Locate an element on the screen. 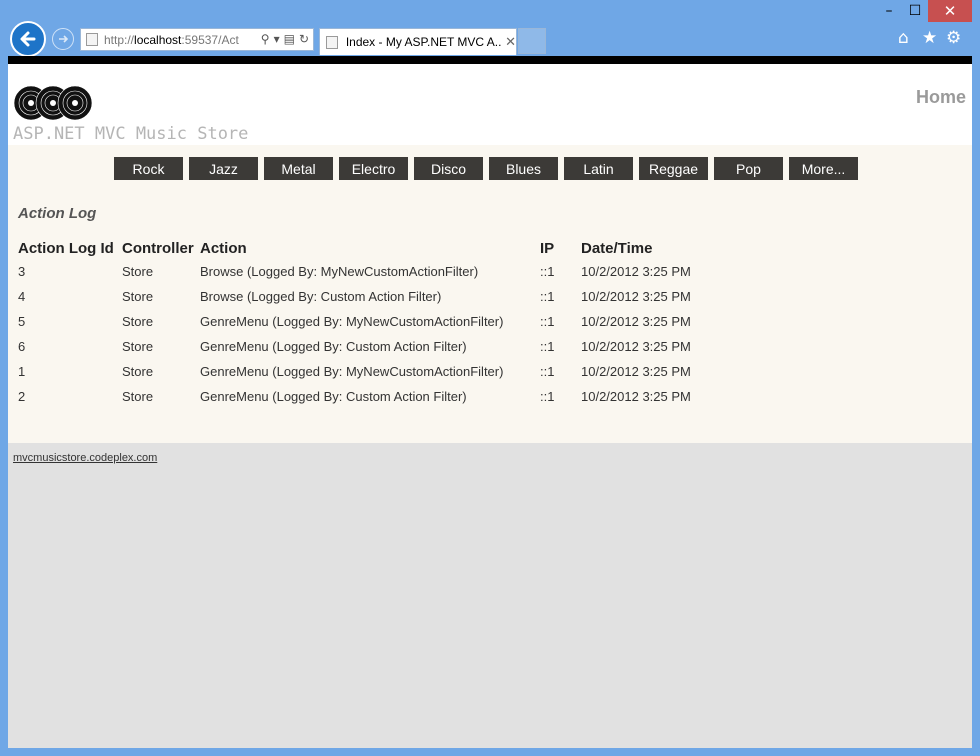 The image size is (980, 756). site-footer: mvcmusicstore.codeplex.com is located at coordinates (490, 458).